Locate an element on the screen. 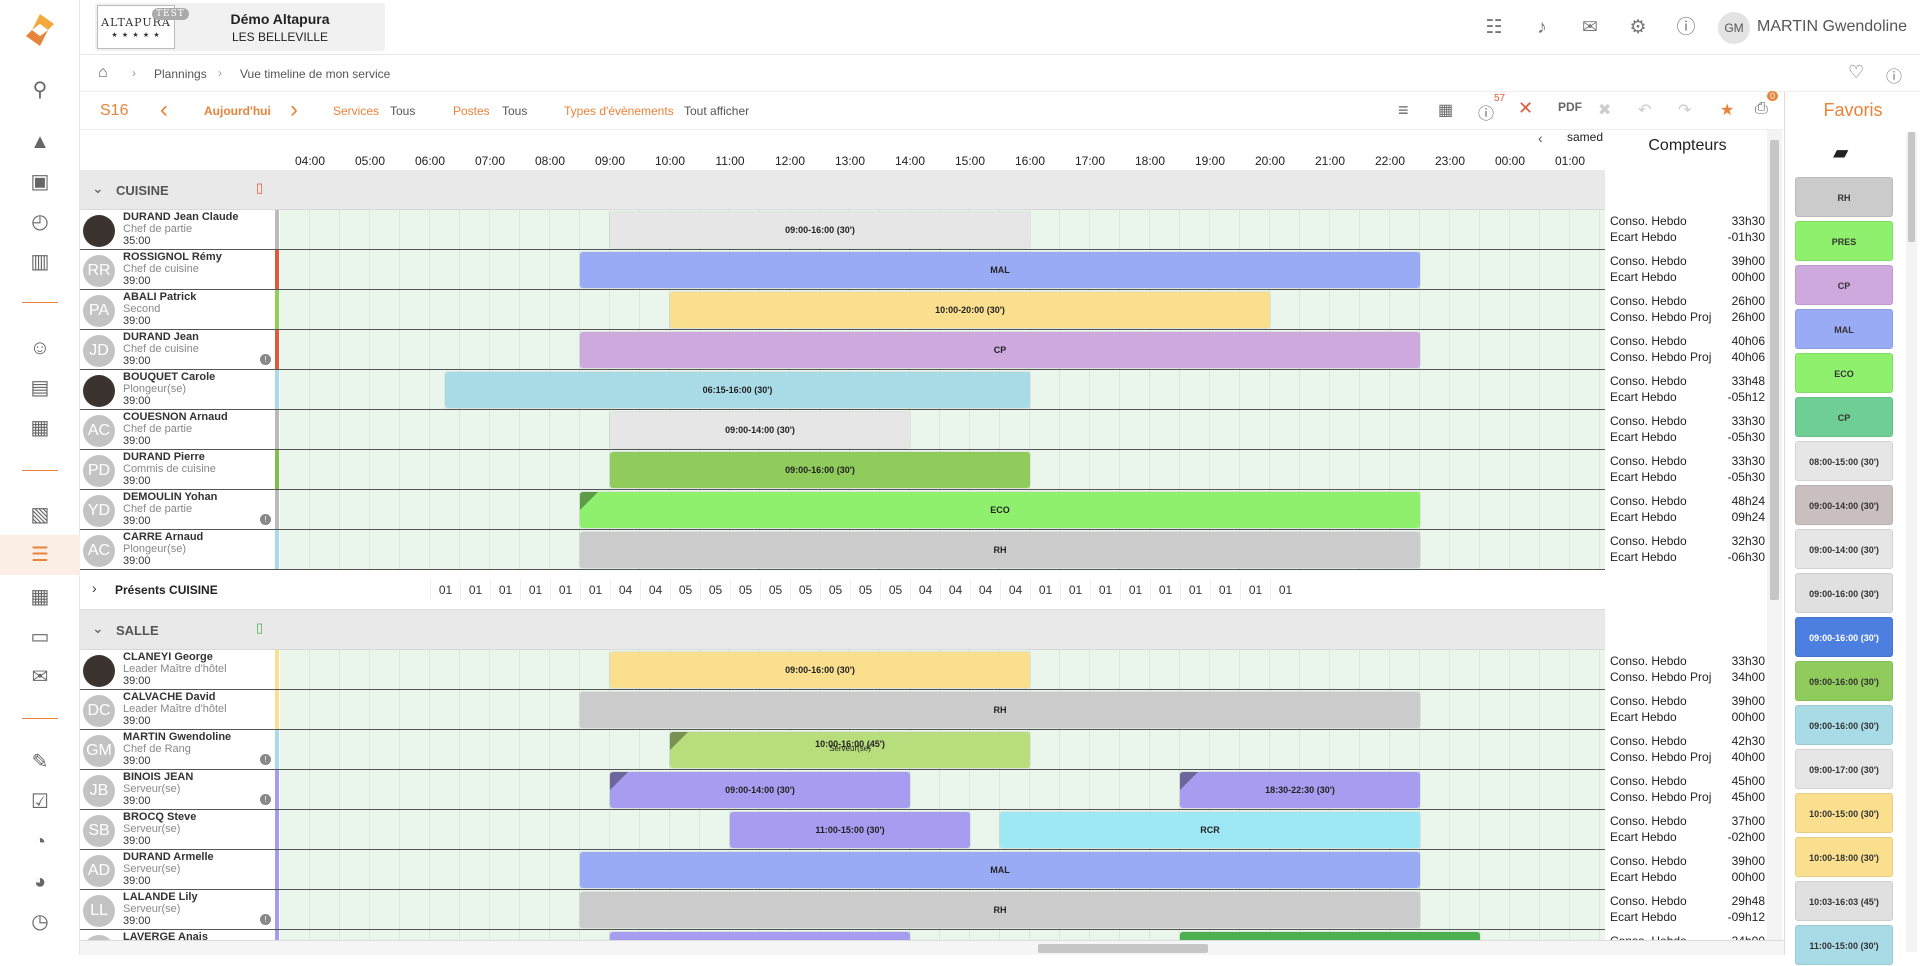  horizontal-scrollbar is located at coordinates (932, 947).